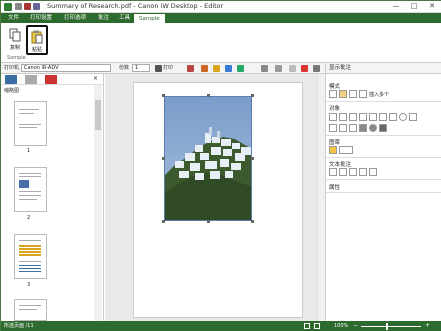 This screenshot has width=441, height=331. I want to click on tab-tools: 工具, so click(124, 18).